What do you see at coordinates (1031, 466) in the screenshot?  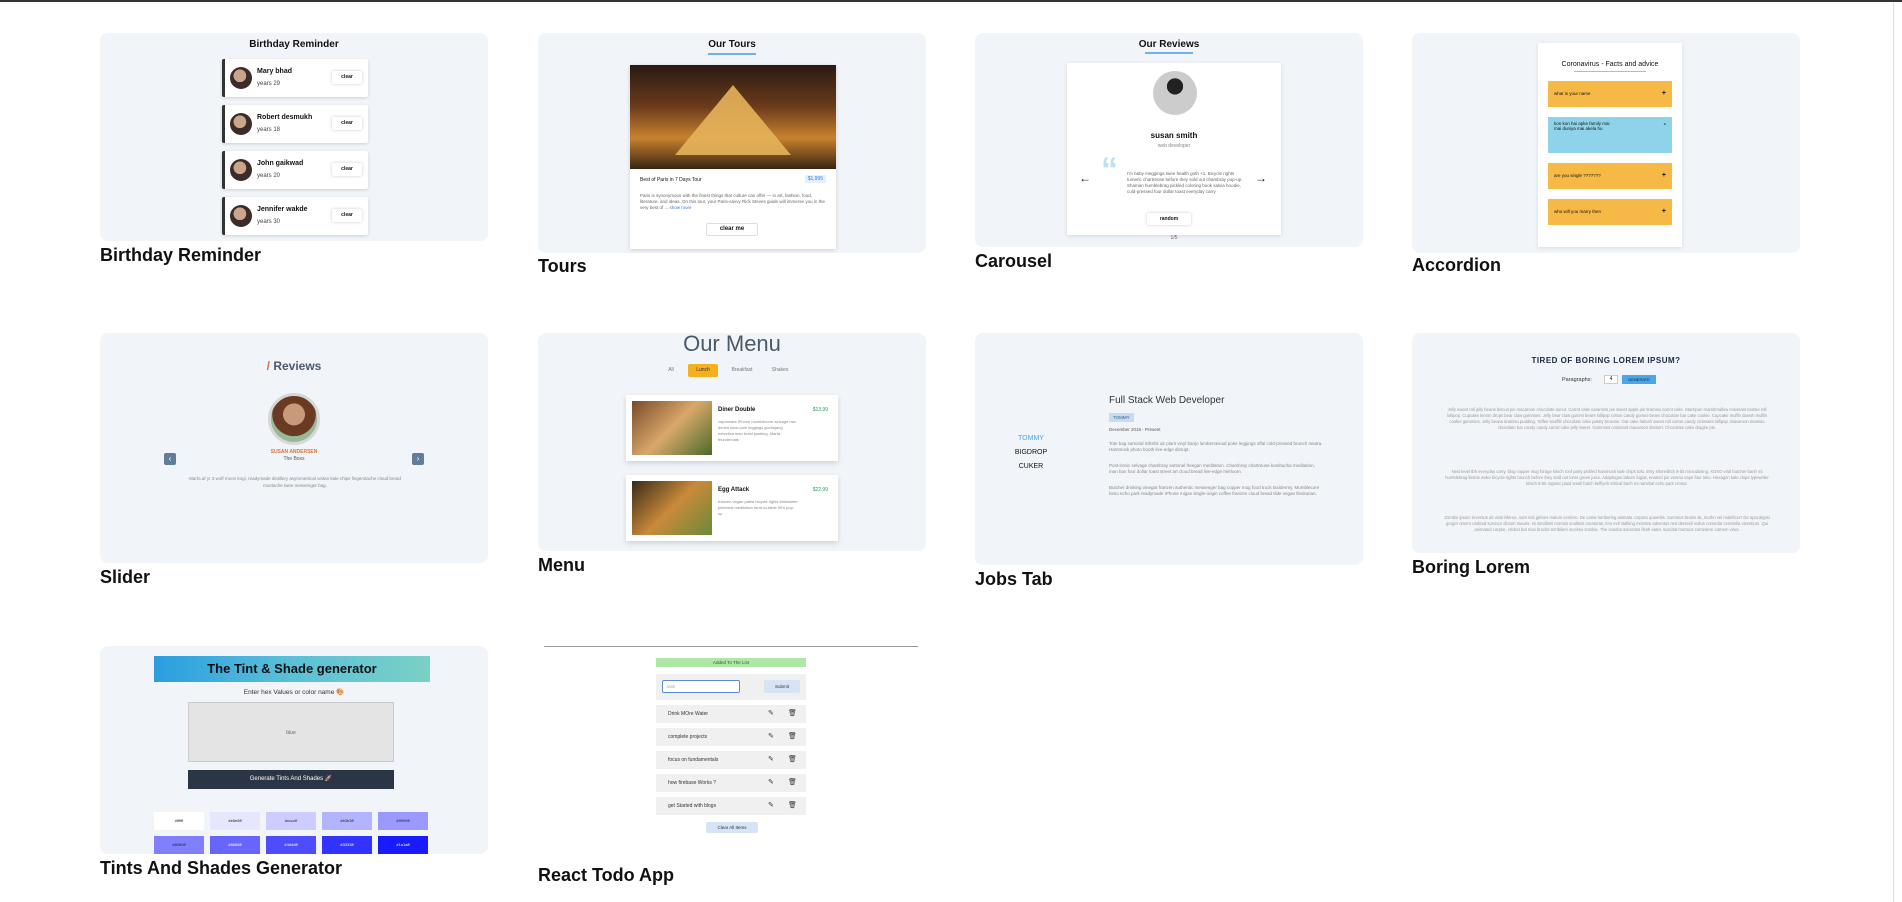 I see `company-tab-cuker: CUKER` at bounding box center [1031, 466].